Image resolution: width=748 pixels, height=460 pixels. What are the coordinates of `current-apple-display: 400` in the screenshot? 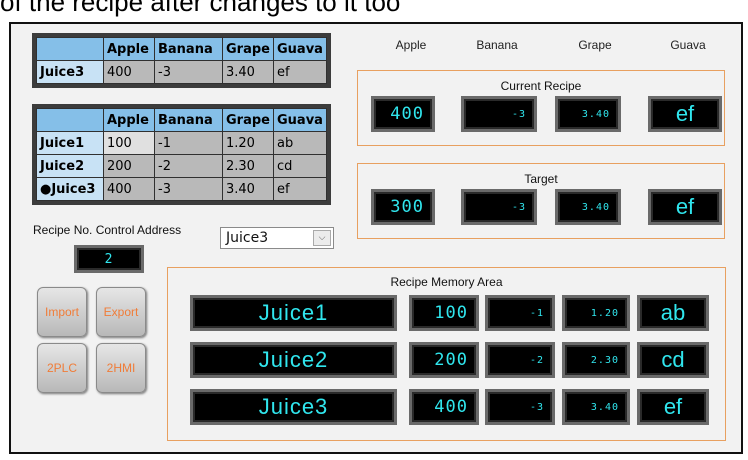 It's located at (403, 114).